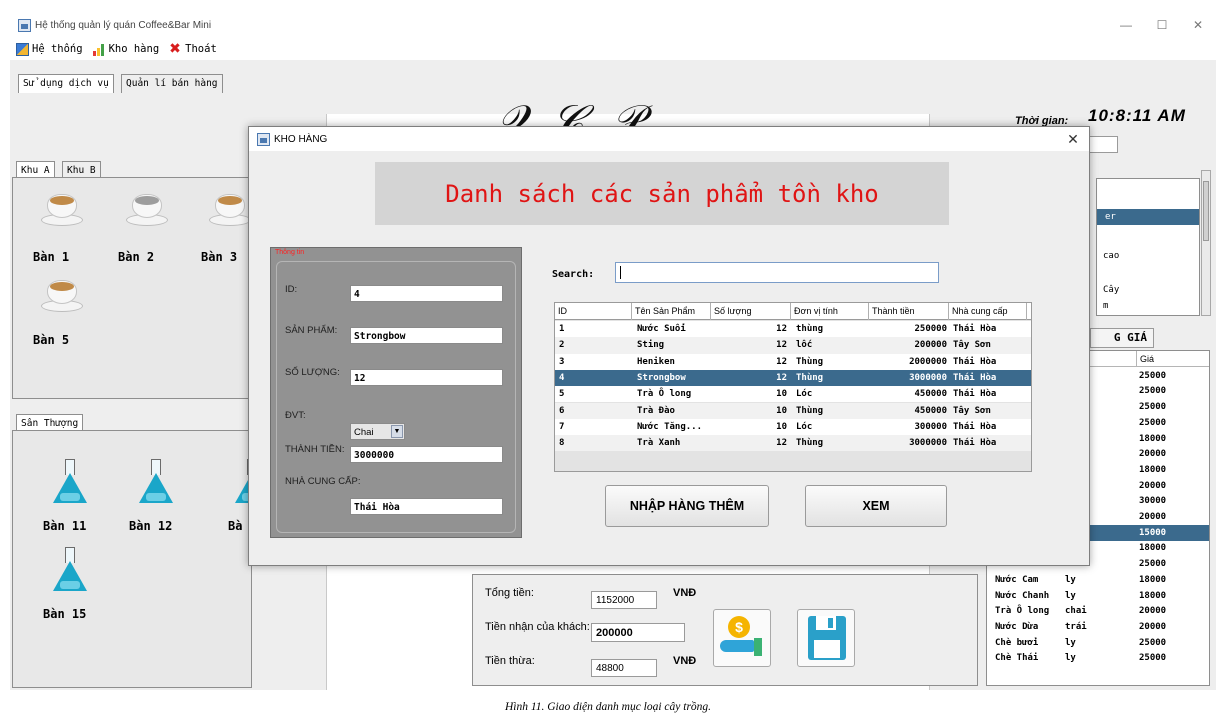 Image resolution: width=1216 pixels, height=721 pixels. Describe the element at coordinates (1206, 243) in the screenshot. I see `category-scrollbar` at that location.